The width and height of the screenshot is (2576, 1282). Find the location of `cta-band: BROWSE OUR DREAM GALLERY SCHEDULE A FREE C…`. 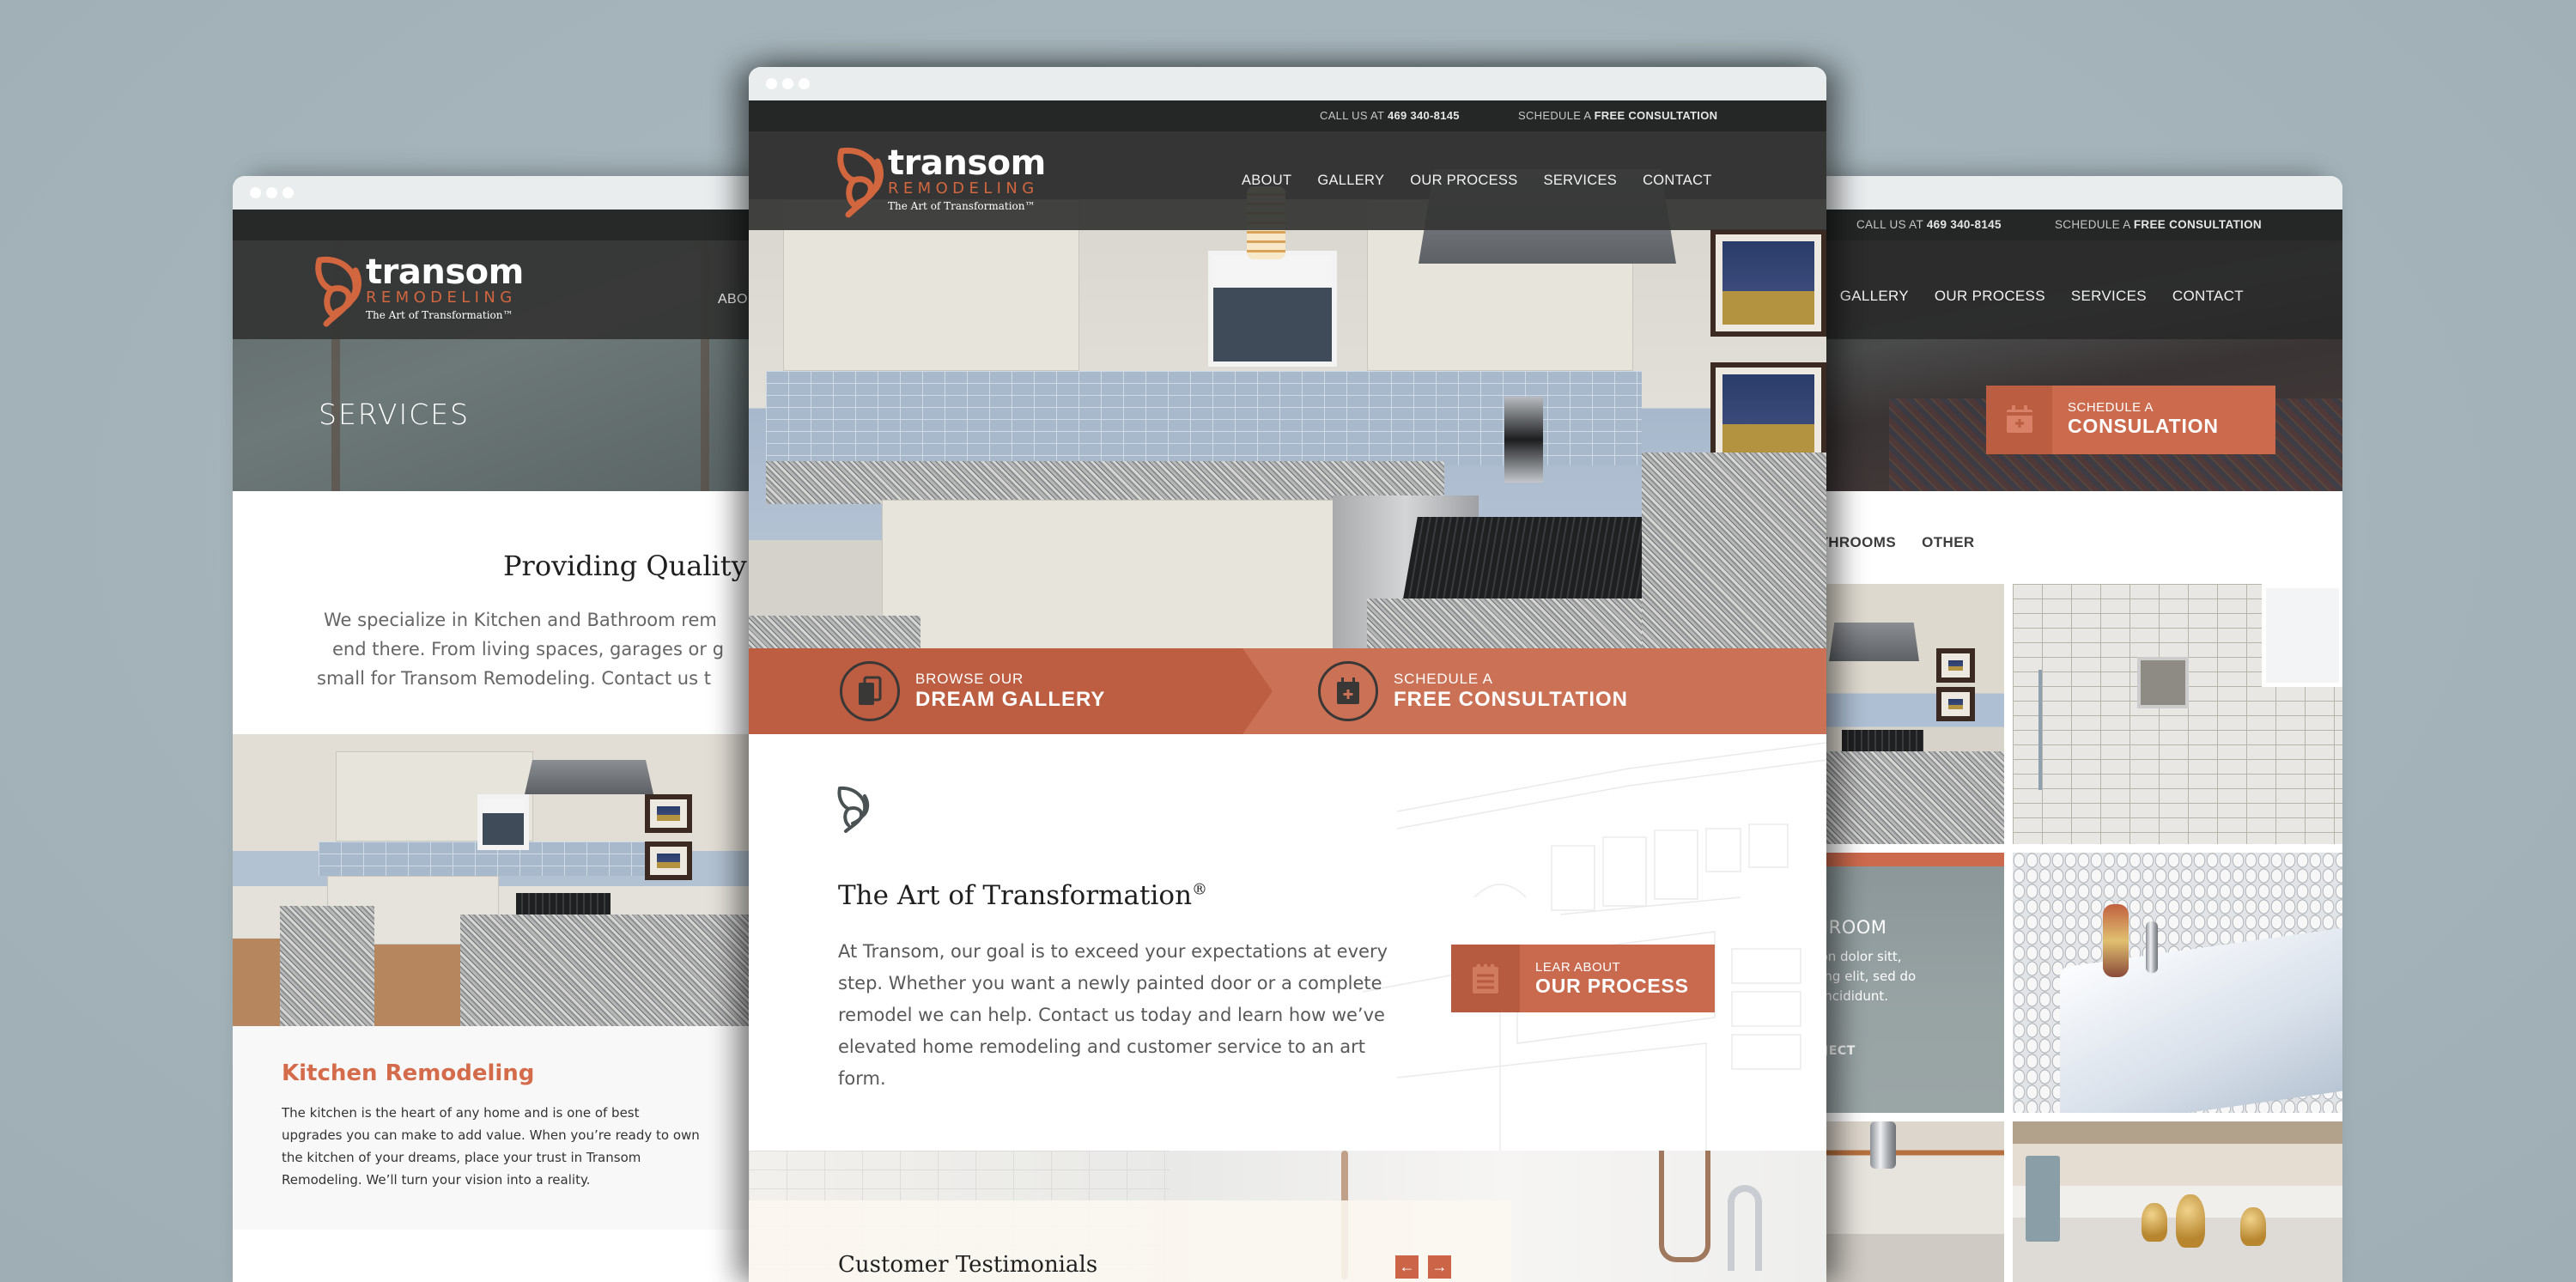

cta-band: BROWSE OUR DREAM GALLERY SCHEDULE A FREE C… is located at coordinates (1287, 691).